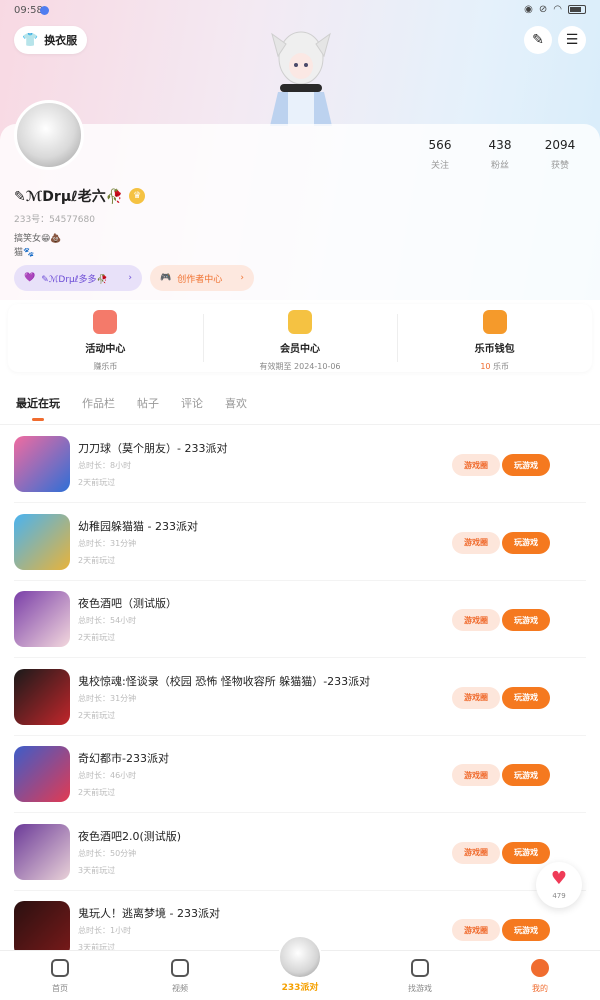 Image resolution: width=600 pixels, height=1000 pixels. Describe the element at coordinates (300, 630) in the screenshot. I see `game-row: 夜色酒吧（测试版） 总时长：54小时 2天前玩过 游戏圈 玩游戏` at that location.